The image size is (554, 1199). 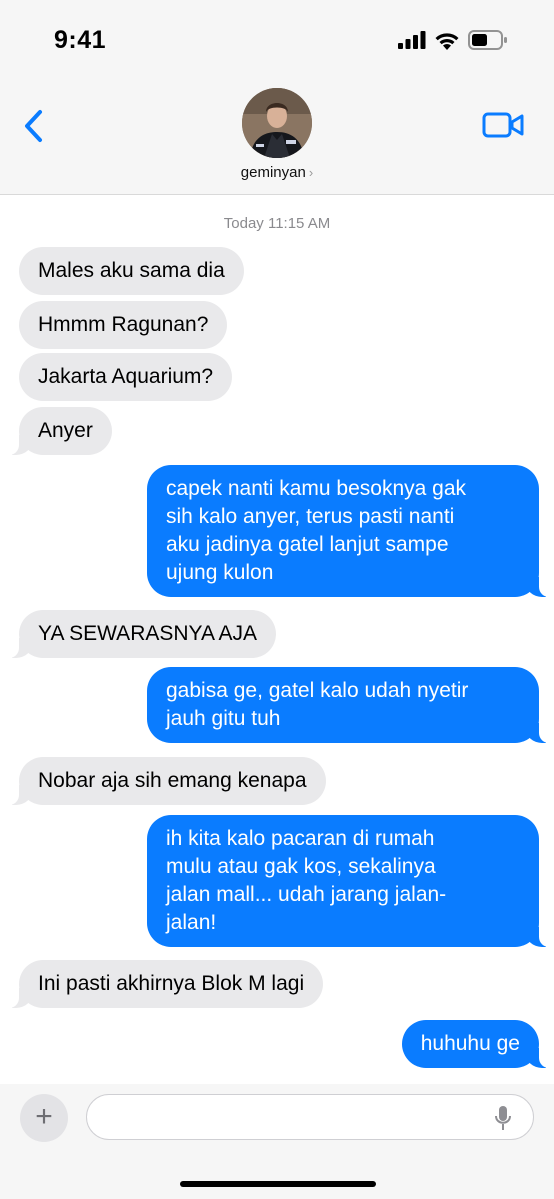 What do you see at coordinates (80, 40) in the screenshot?
I see `status-time: 9:41` at bounding box center [80, 40].